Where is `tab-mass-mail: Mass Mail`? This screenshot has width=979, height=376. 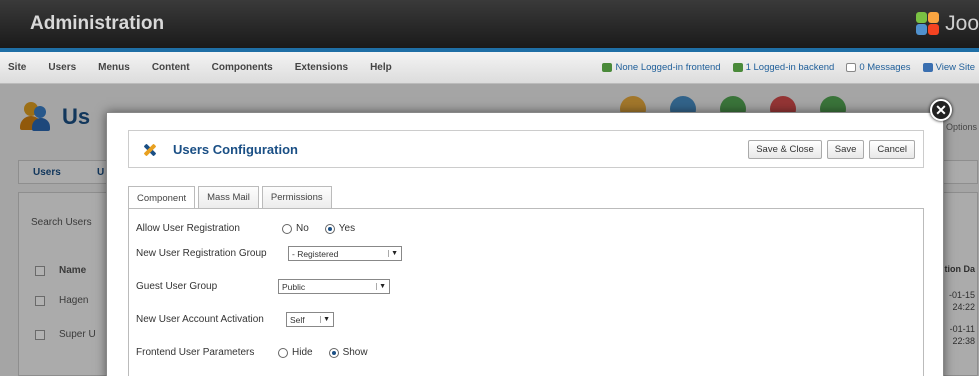 tab-mass-mail: Mass Mail is located at coordinates (228, 197).